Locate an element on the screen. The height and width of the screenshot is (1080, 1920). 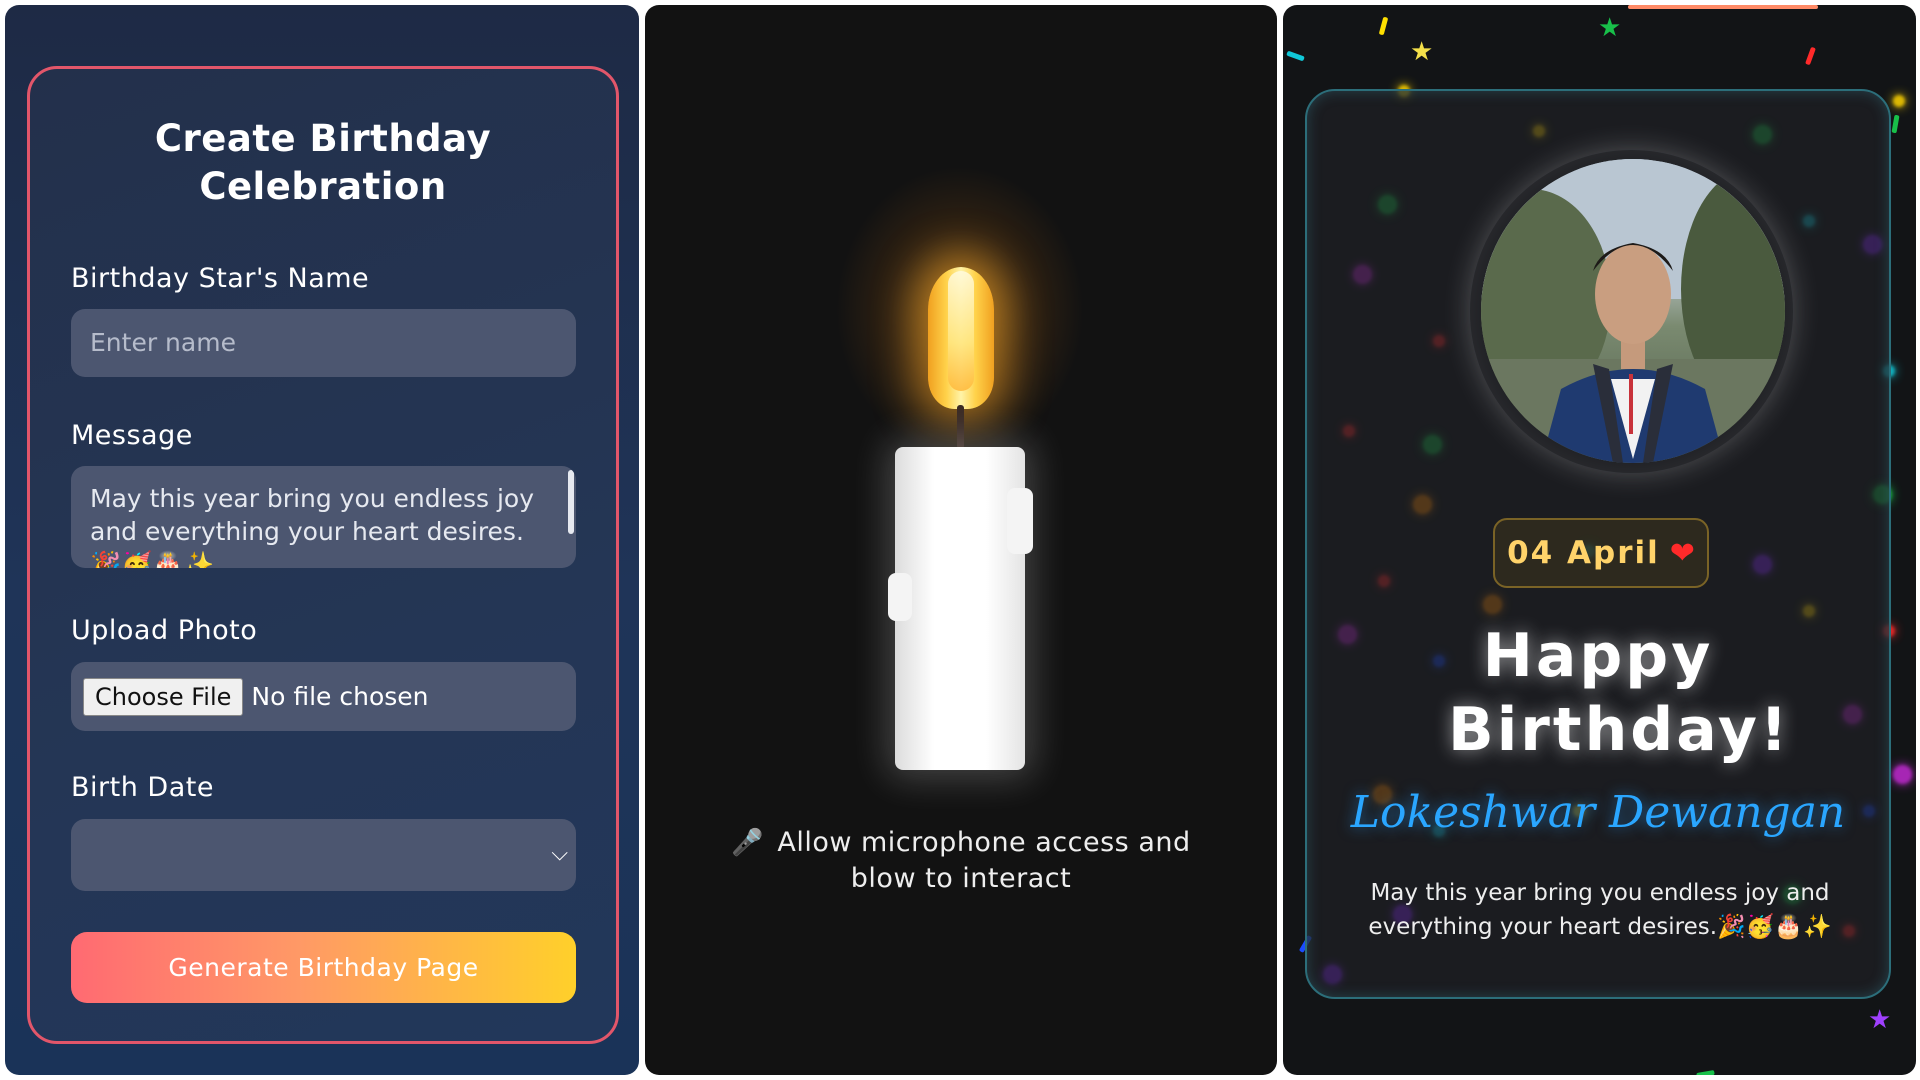
birth-date-label: Birth Date is located at coordinates (142, 787).